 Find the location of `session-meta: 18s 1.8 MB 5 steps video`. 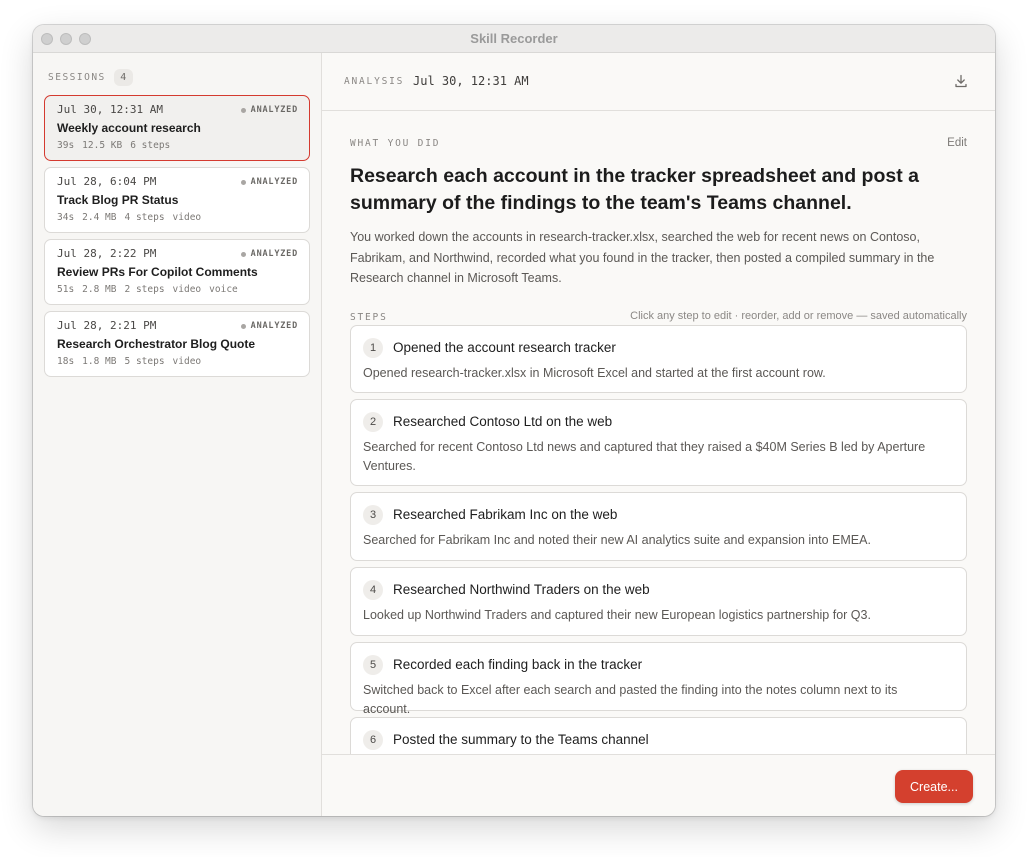

session-meta: 18s 1.8 MB 5 steps video is located at coordinates (129, 361).